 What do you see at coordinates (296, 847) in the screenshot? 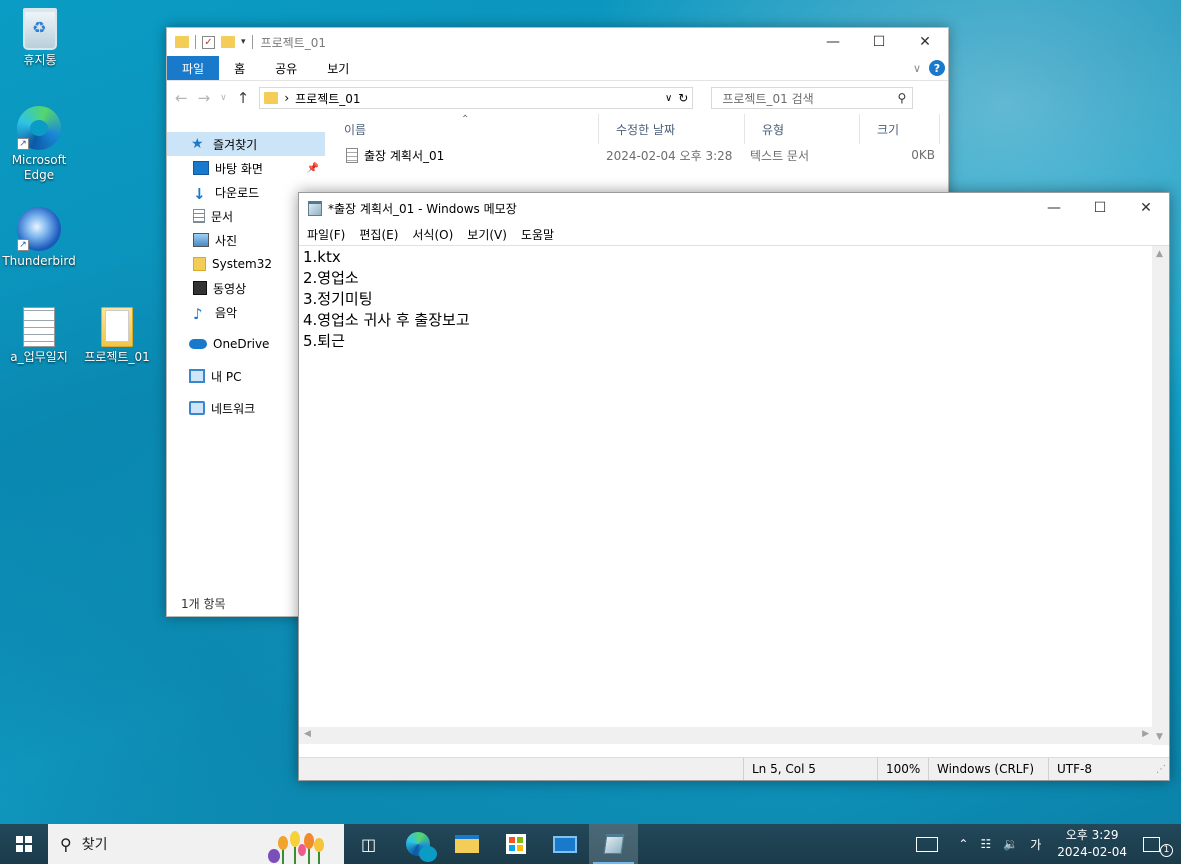
I see `tulip-flowers-icon` at bounding box center [296, 847].